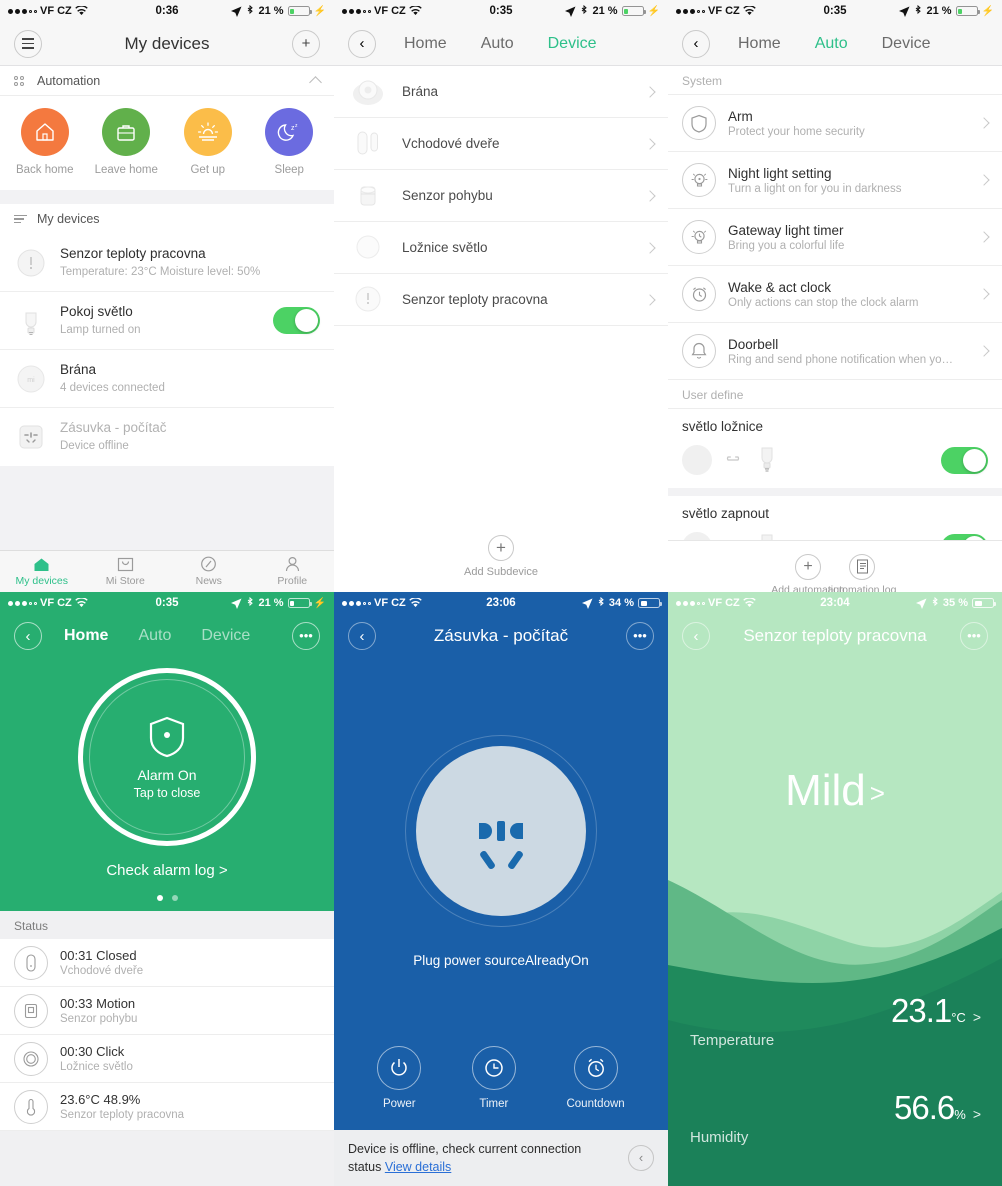 Image resolution: width=1002 pixels, height=1186 pixels. I want to click on auto-row-arm: Arm Protect your home security, so click(835, 123).